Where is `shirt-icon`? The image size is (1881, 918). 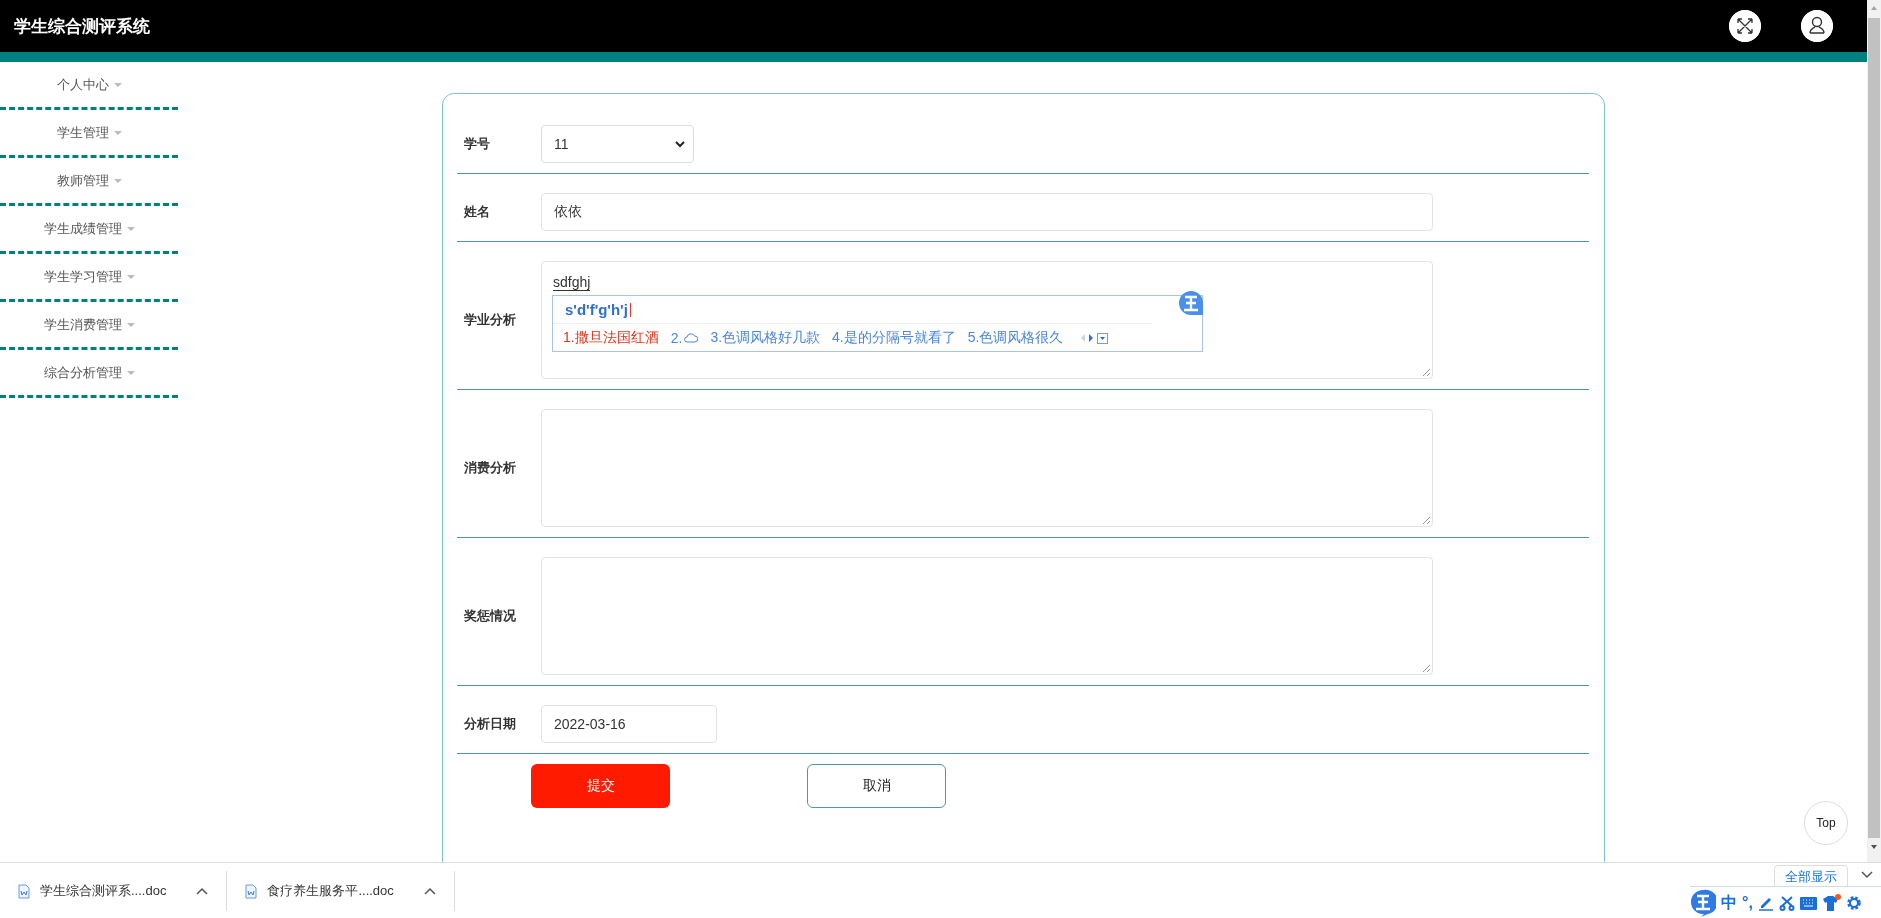 shirt-icon is located at coordinates (1831, 903).